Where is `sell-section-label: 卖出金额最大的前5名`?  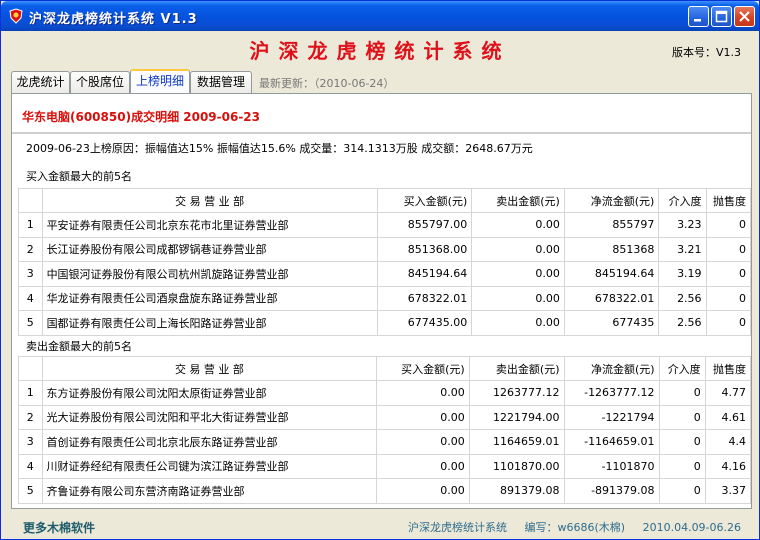
sell-section-label: 卖出金额最大的前5名 is located at coordinates (79, 346).